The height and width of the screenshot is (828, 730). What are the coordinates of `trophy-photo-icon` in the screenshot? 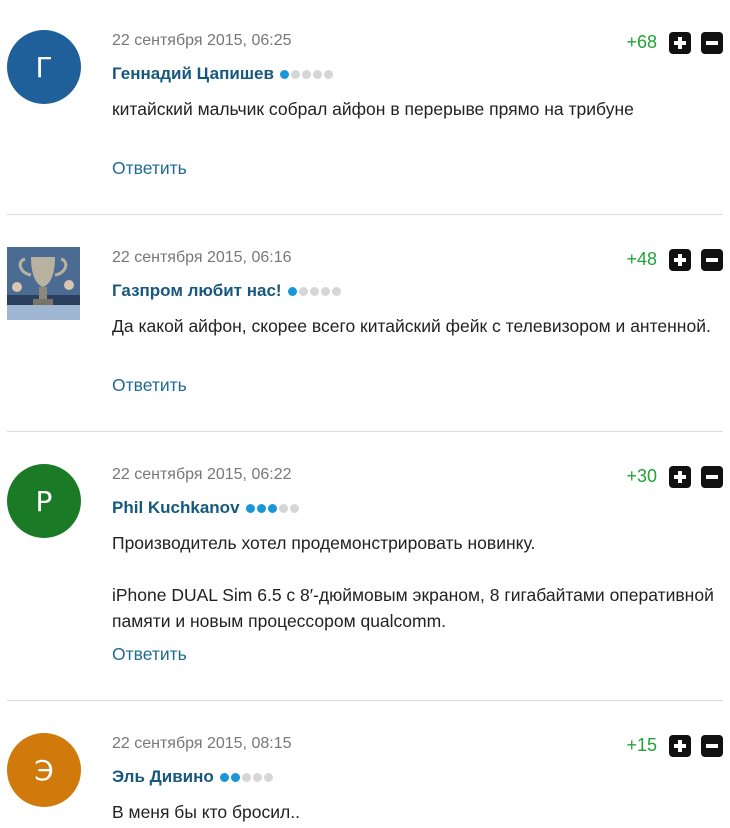 It's located at (43, 283).